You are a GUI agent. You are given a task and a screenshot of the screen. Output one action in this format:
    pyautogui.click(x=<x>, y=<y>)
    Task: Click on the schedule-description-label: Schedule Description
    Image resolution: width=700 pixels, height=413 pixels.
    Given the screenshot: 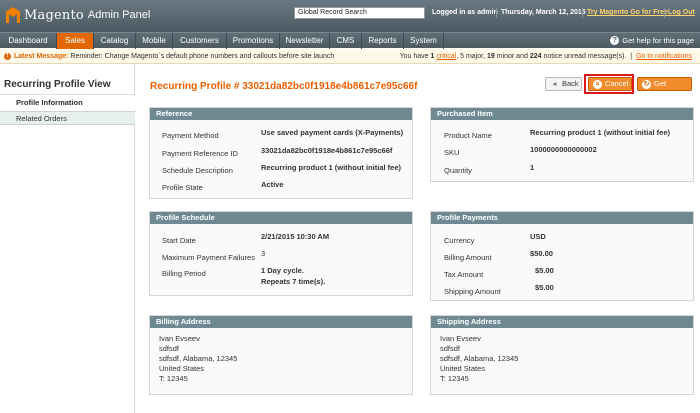 What is the action you would take?
    pyautogui.click(x=197, y=170)
    